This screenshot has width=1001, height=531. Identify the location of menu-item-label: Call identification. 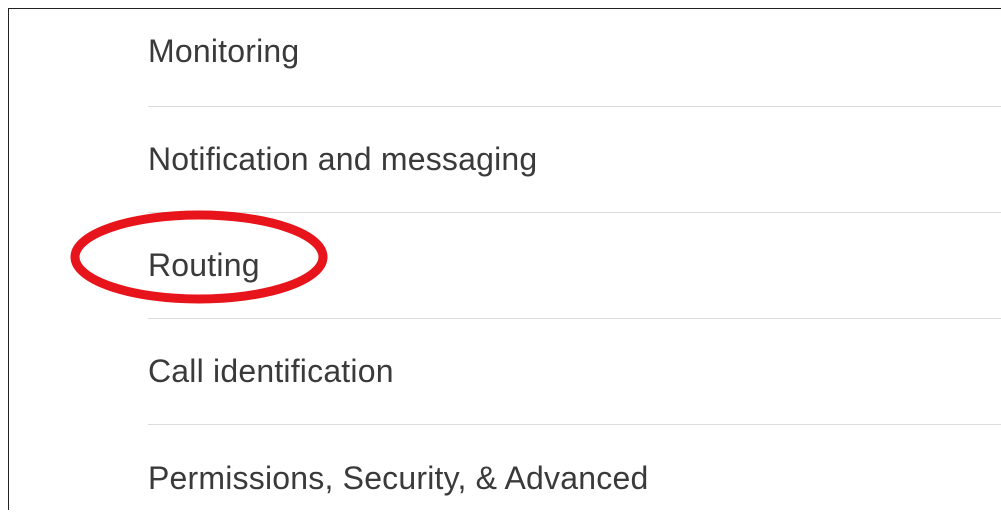
(271, 371).